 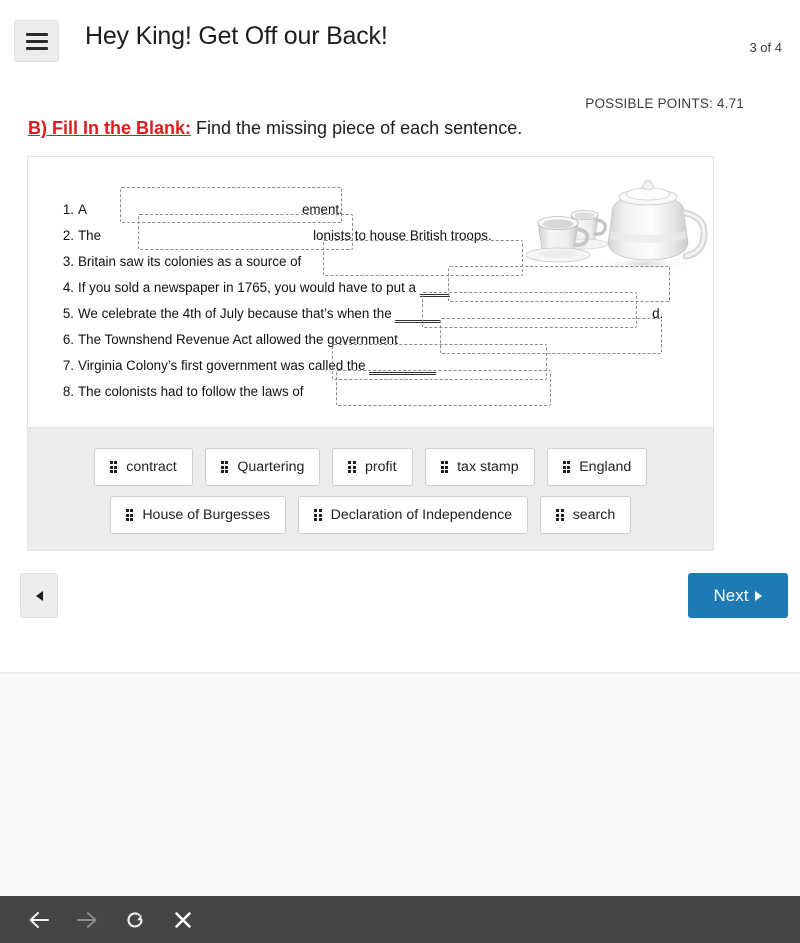 I want to click on reload-icon, so click(x=135, y=919).